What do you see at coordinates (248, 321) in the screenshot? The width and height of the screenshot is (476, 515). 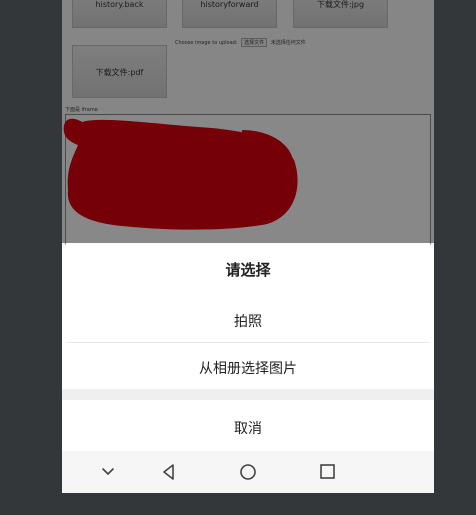 I see `take-photo-option: 拍照` at bounding box center [248, 321].